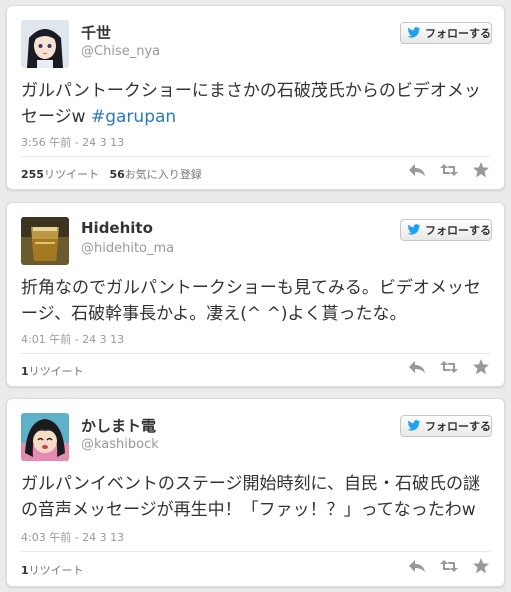 The height and width of the screenshot is (592, 511). I want to click on timestamp: 4:01 午前 - 24 3 13, so click(72, 339).